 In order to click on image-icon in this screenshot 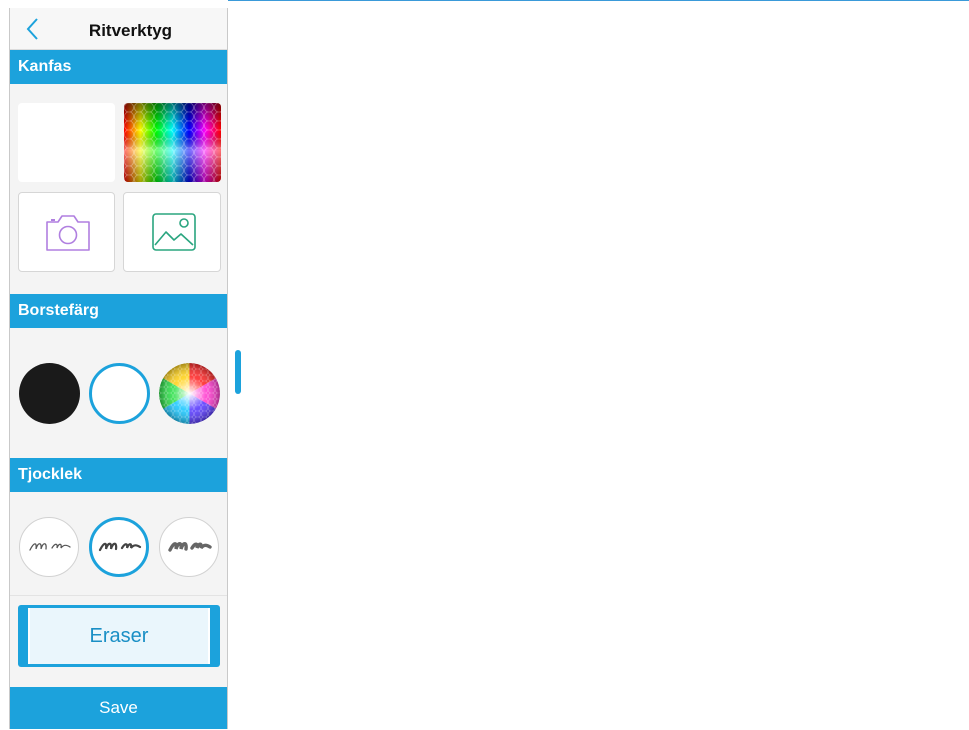, I will do `click(174, 232)`.